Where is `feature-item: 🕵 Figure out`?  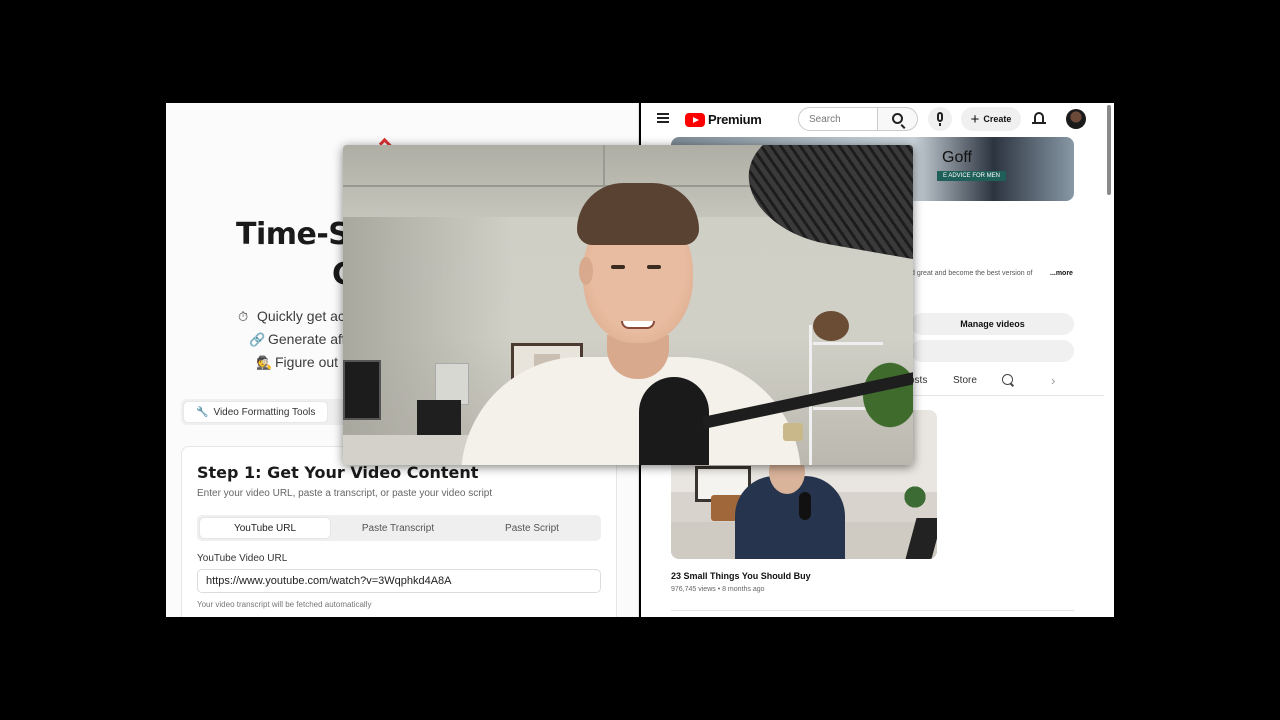
feature-item: 🕵 Figure out is located at coordinates (297, 362).